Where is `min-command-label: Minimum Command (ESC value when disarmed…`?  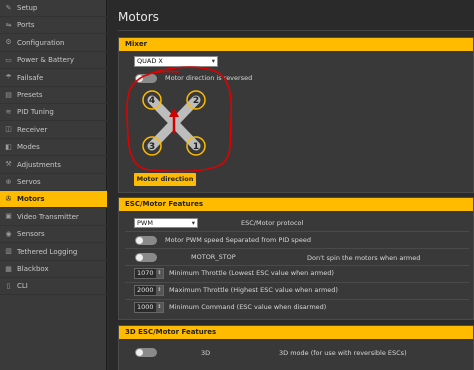 min-command-label: Minimum Command (ESC value when disarmed… is located at coordinates (248, 307).